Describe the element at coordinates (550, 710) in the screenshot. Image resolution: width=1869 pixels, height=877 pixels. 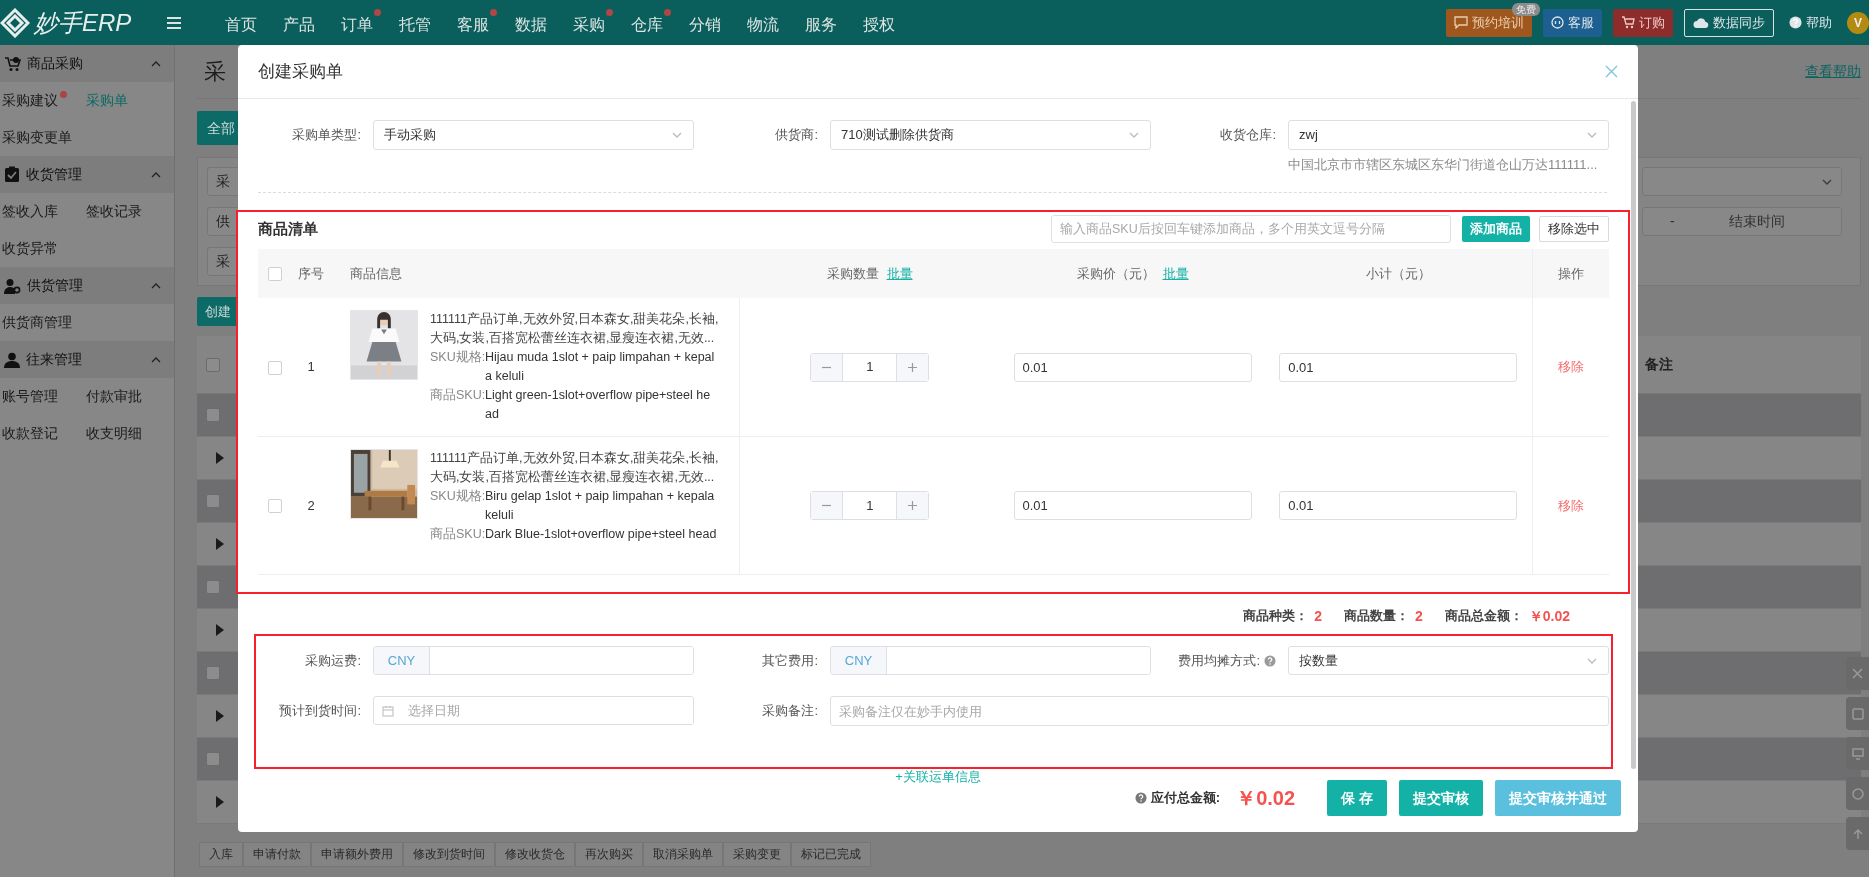
I see `date-input: 选择日期` at that location.